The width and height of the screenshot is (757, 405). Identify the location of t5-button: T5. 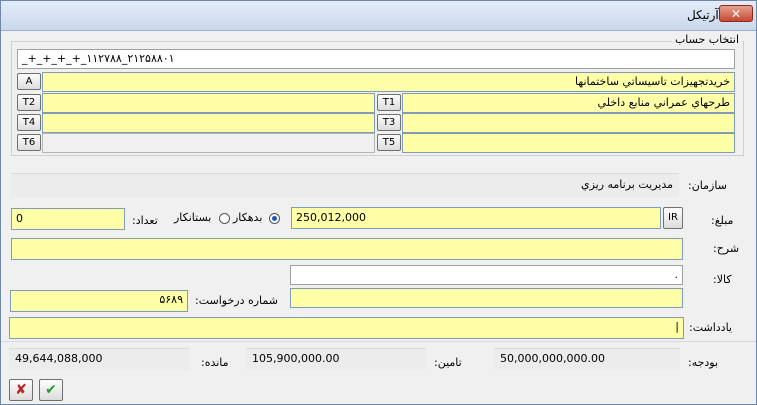
(389, 142).